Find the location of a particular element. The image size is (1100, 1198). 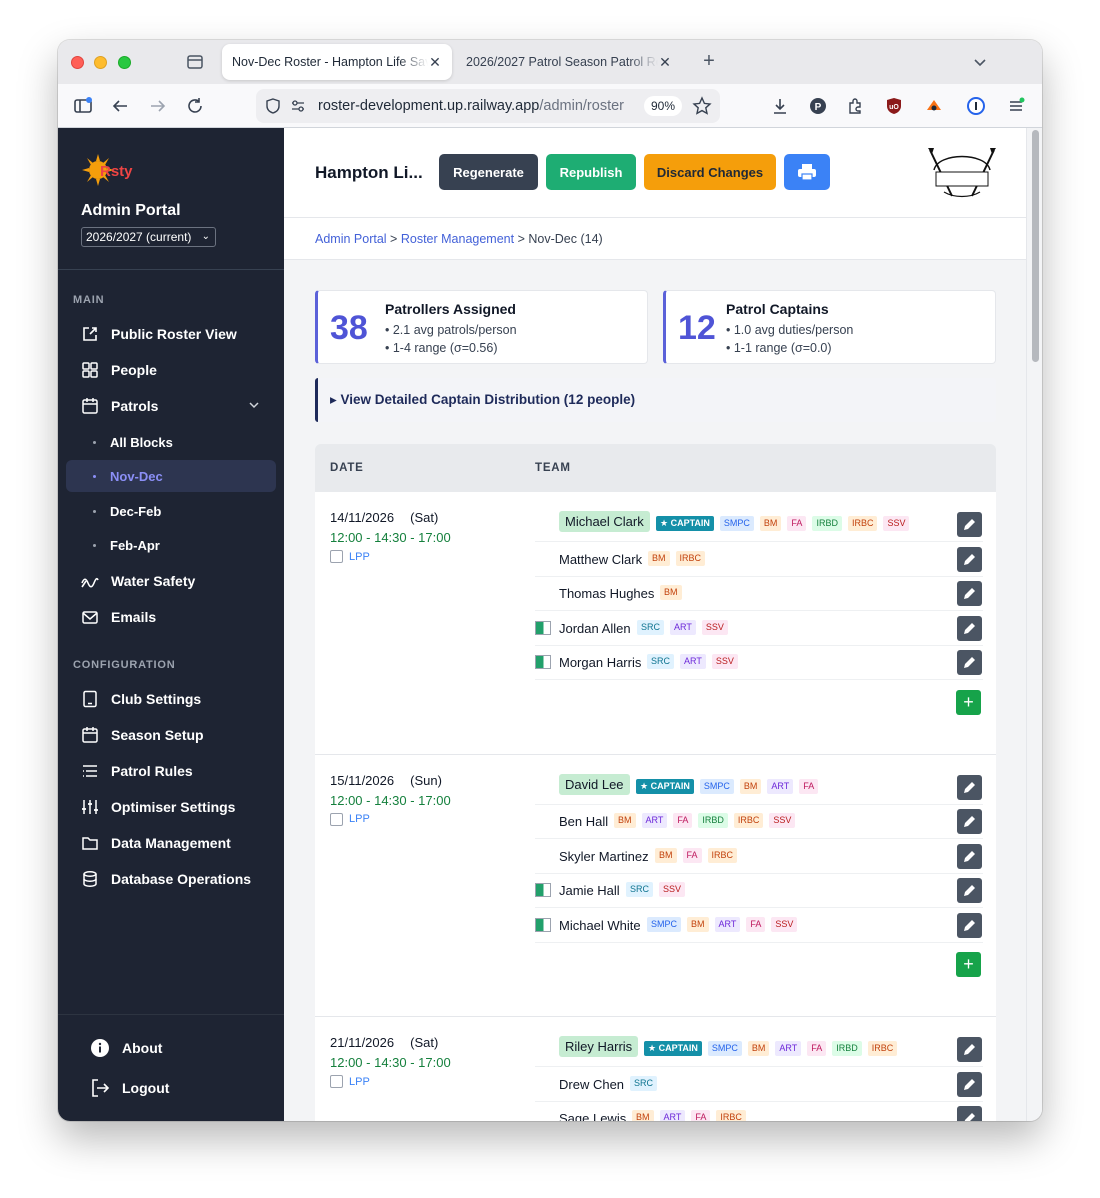

breadcrumb-admin-portal: Admin Portal is located at coordinates (351, 239).